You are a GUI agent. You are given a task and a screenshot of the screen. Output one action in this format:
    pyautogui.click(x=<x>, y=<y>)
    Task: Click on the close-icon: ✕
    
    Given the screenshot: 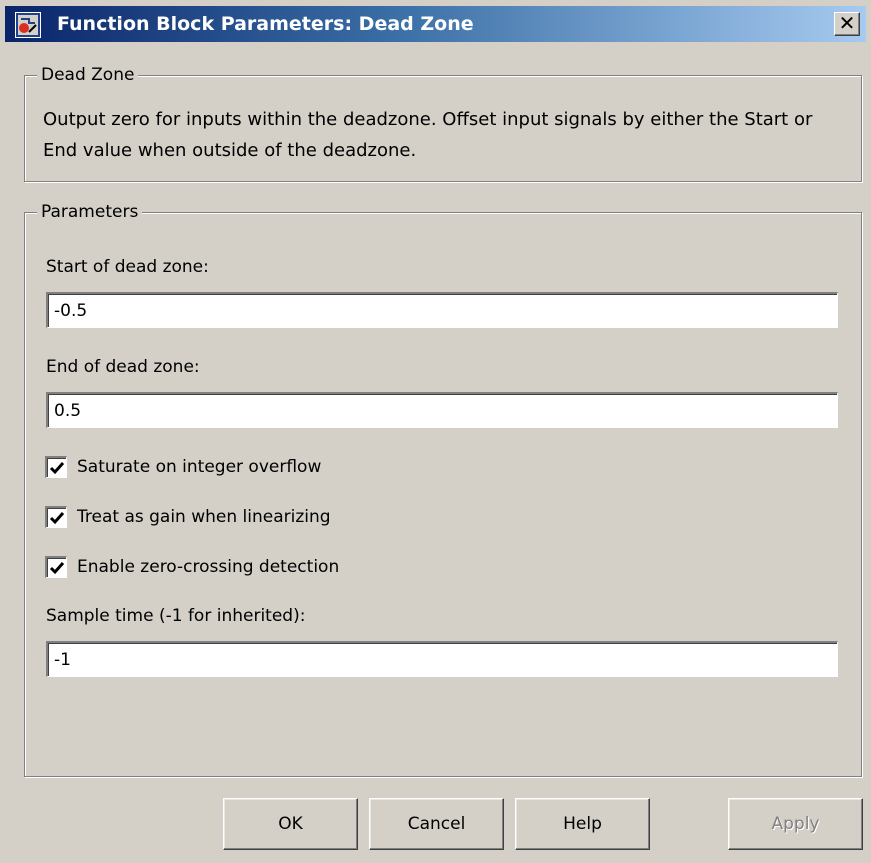 What is the action you would take?
    pyautogui.click(x=847, y=23)
    